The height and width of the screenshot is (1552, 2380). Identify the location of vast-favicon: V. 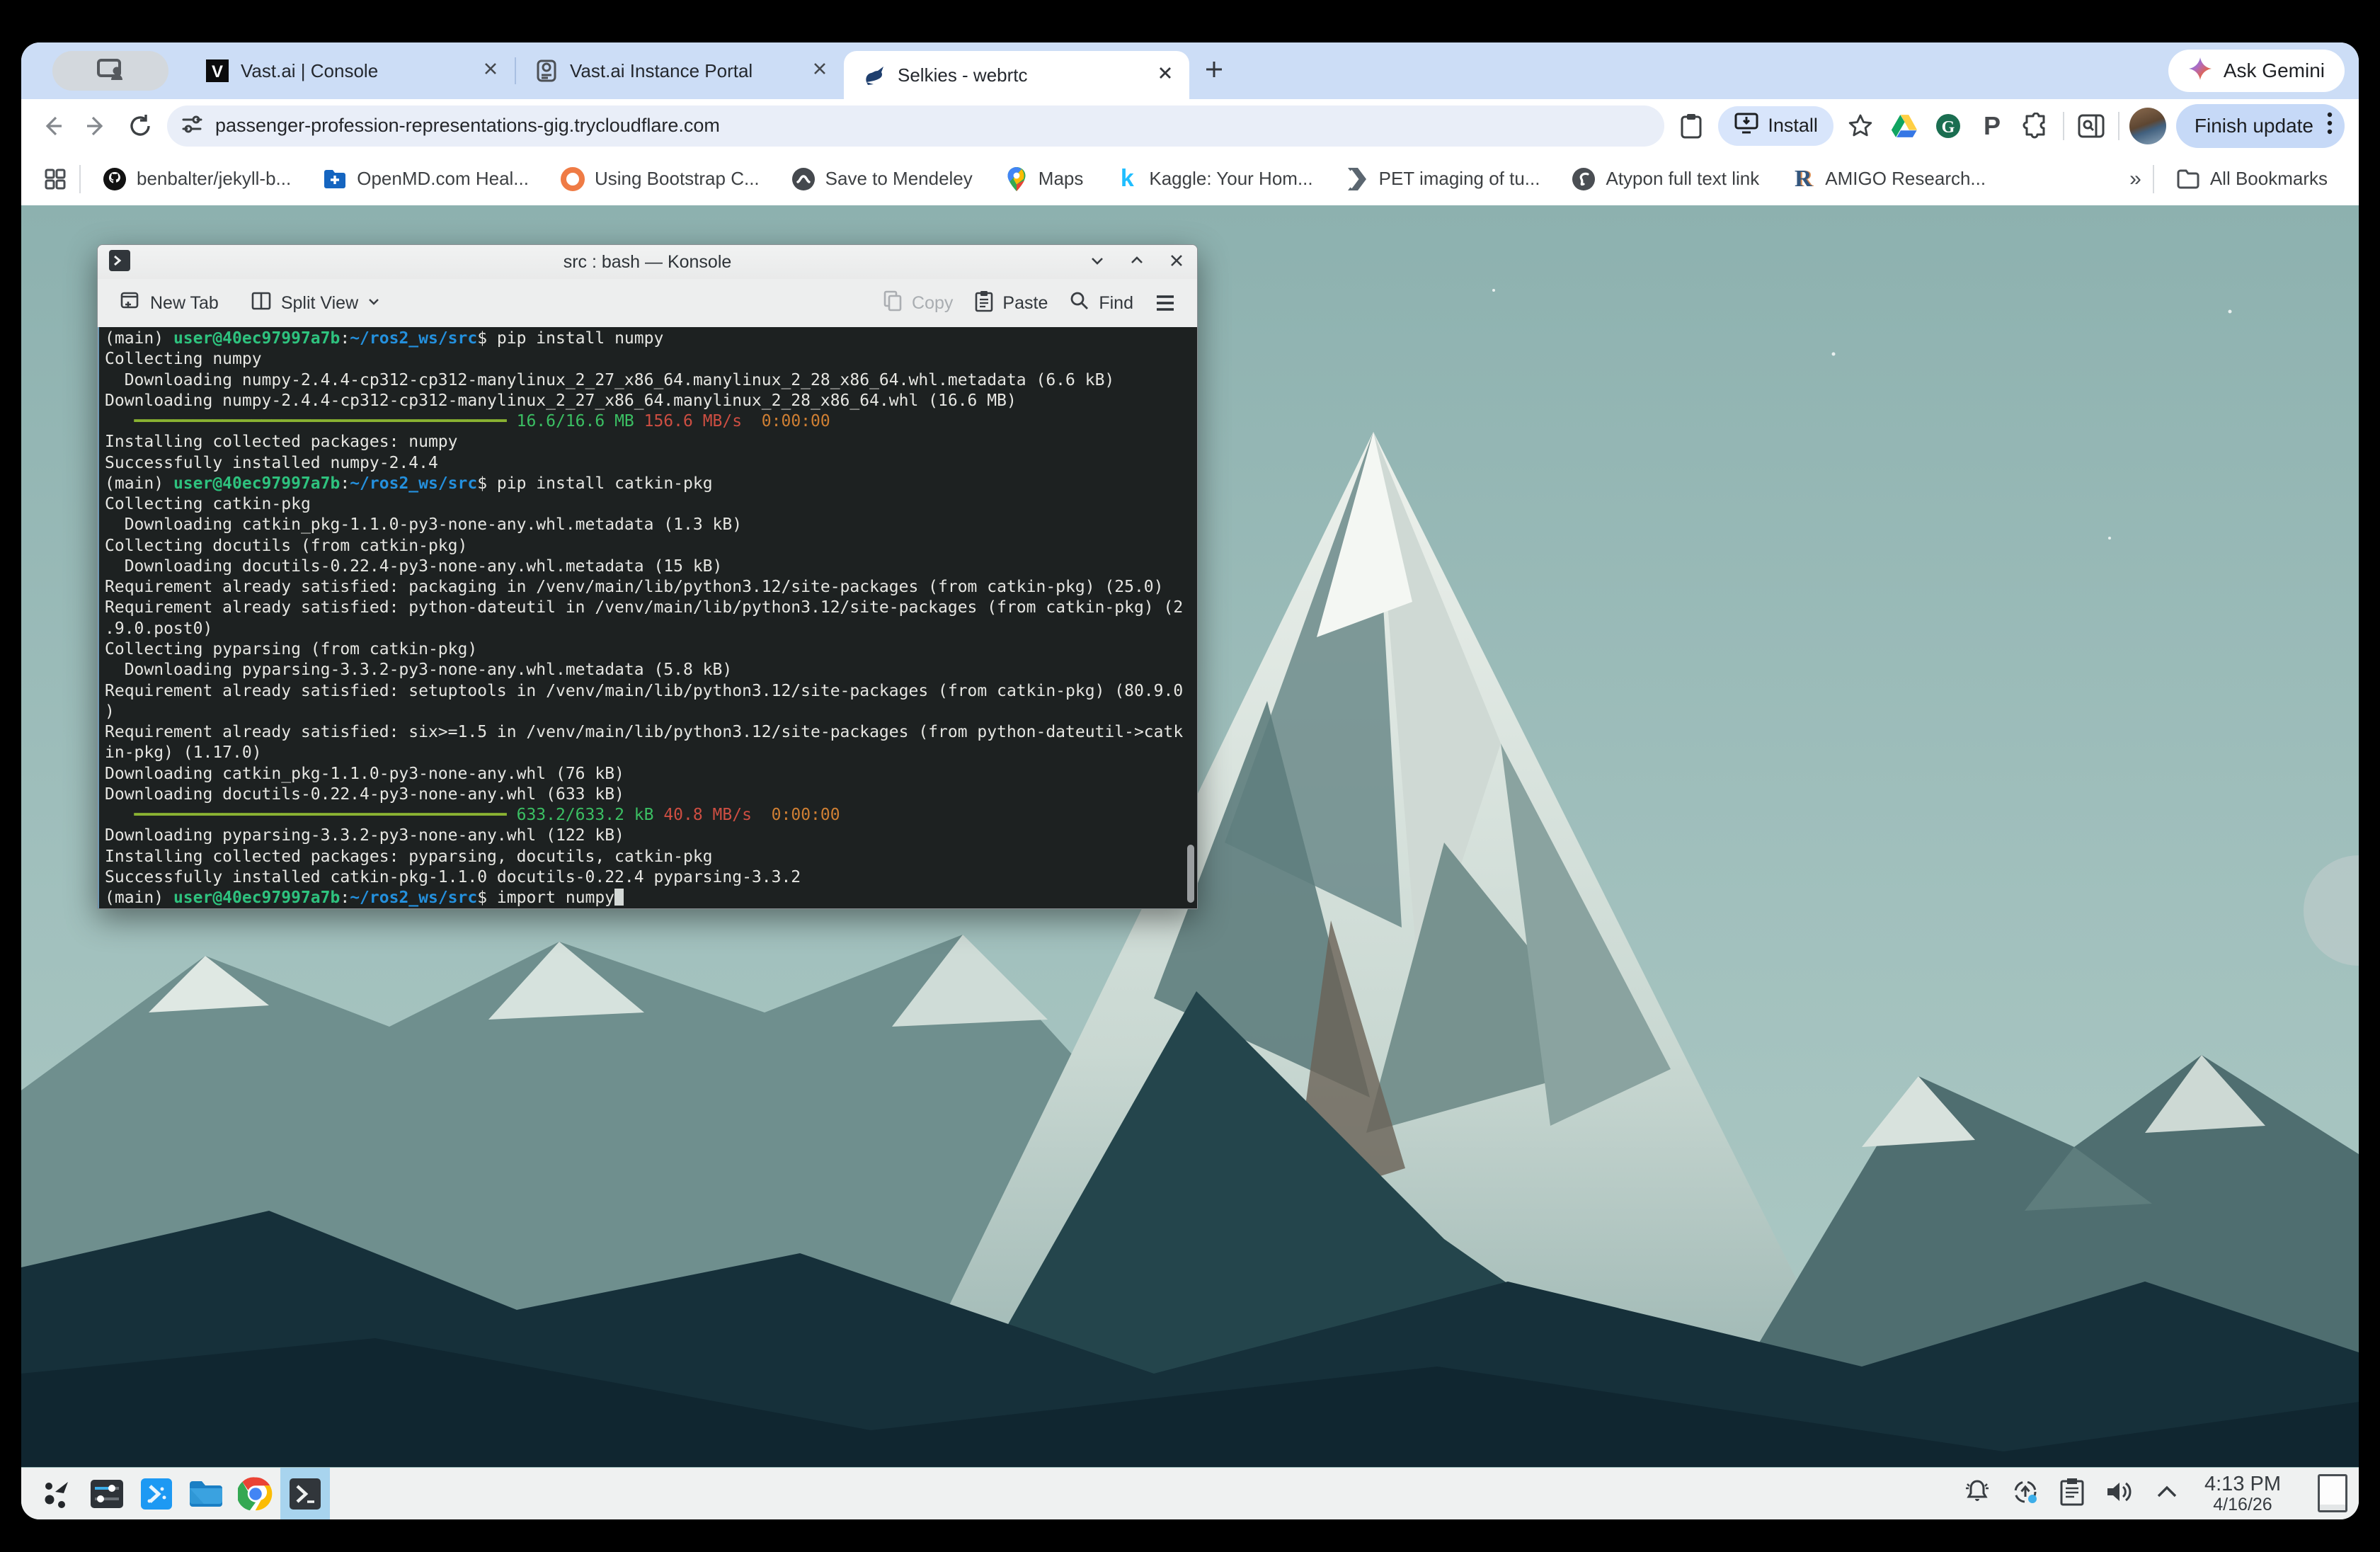
(217, 71).